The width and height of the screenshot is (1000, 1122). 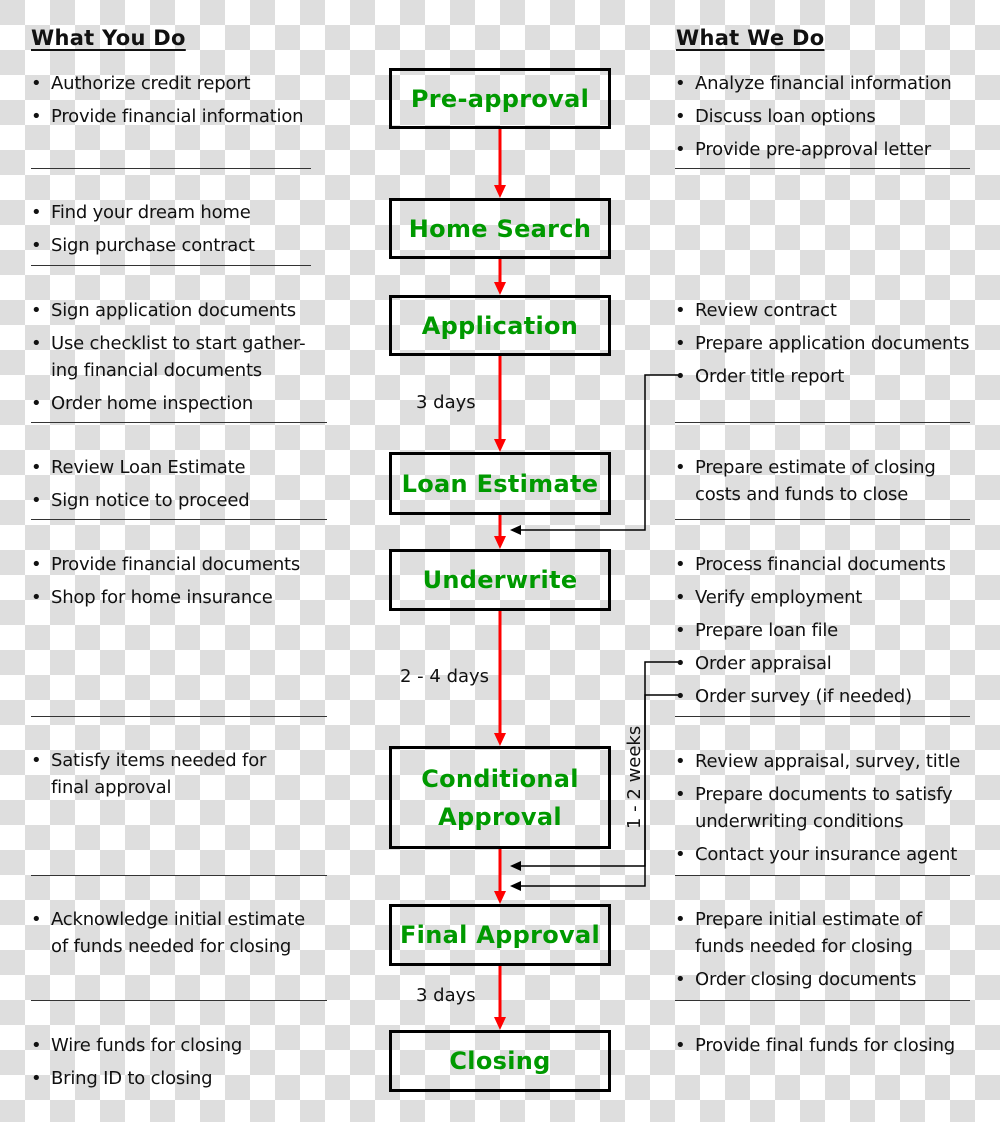 What do you see at coordinates (767, 630) in the screenshot?
I see `we-do-item-text: Prepare loan file` at bounding box center [767, 630].